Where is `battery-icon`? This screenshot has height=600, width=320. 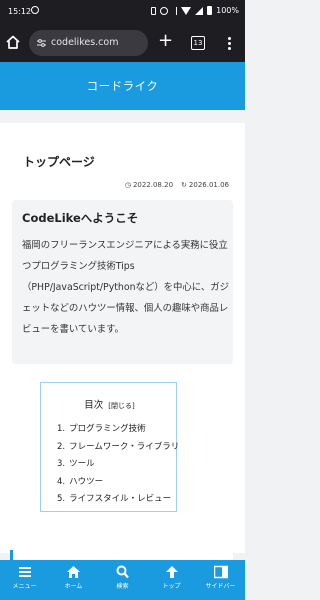 battery-icon is located at coordinates (210, 10).